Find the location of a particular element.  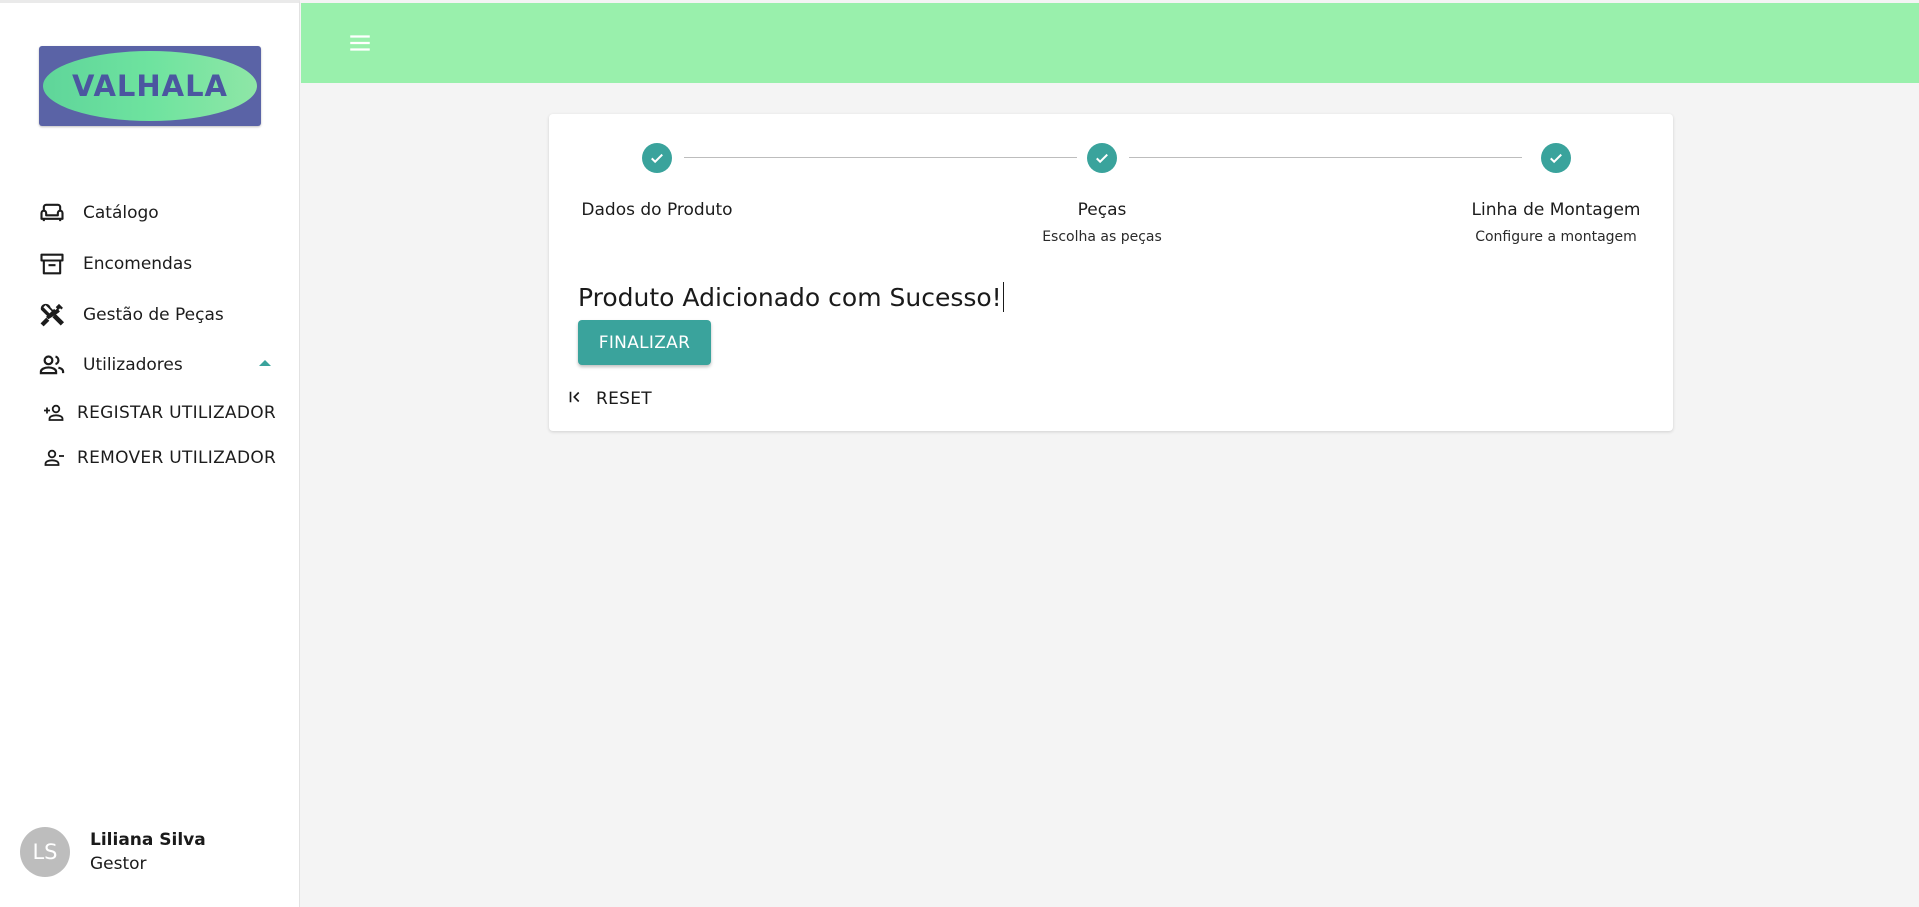

finalizar-button: FINALIZAR is located at coordinates (644, 342).